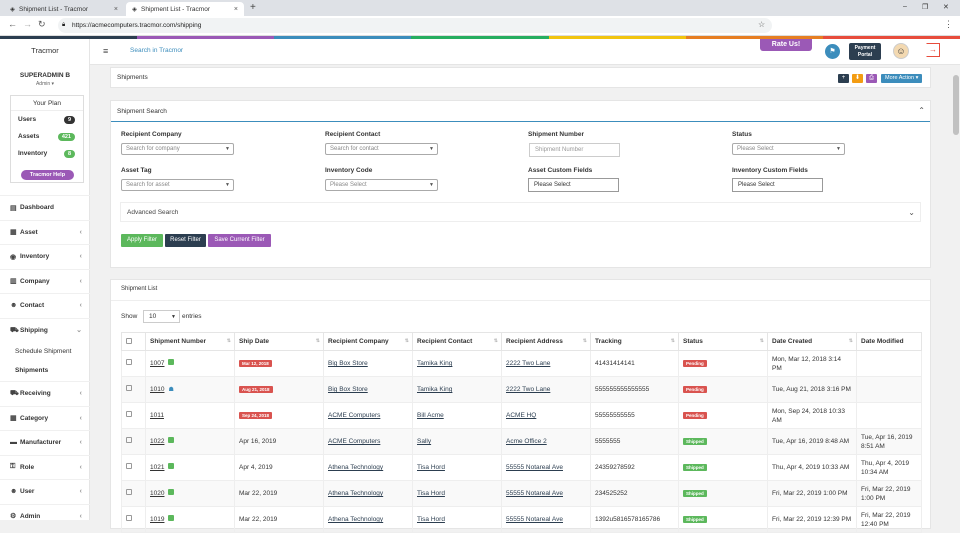 Image resolution: width=960 pixels, height=533 pixels. I want to click on user-role-dropdown: Admin ▾, so click(45, 84).